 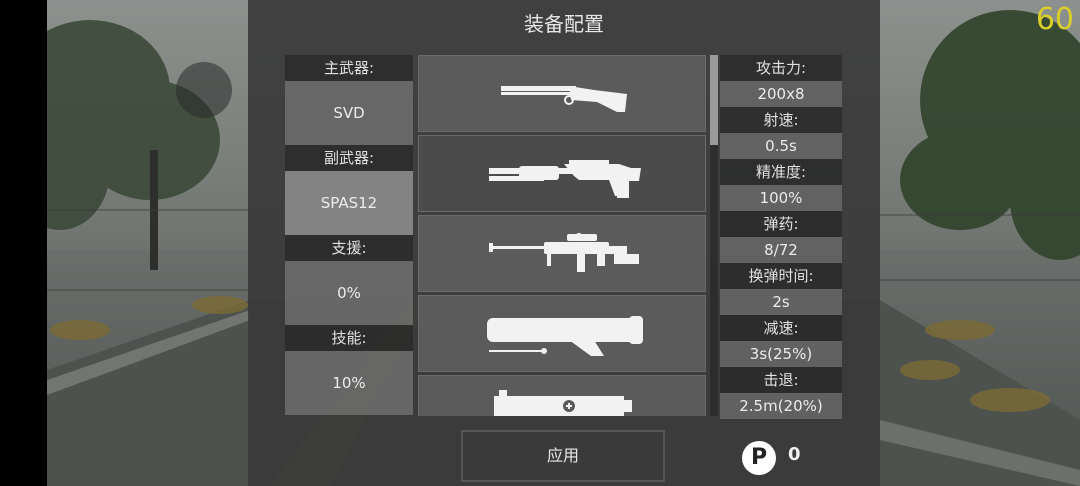 I want to click on stat-value: 100%, so click(x=781, y=198).